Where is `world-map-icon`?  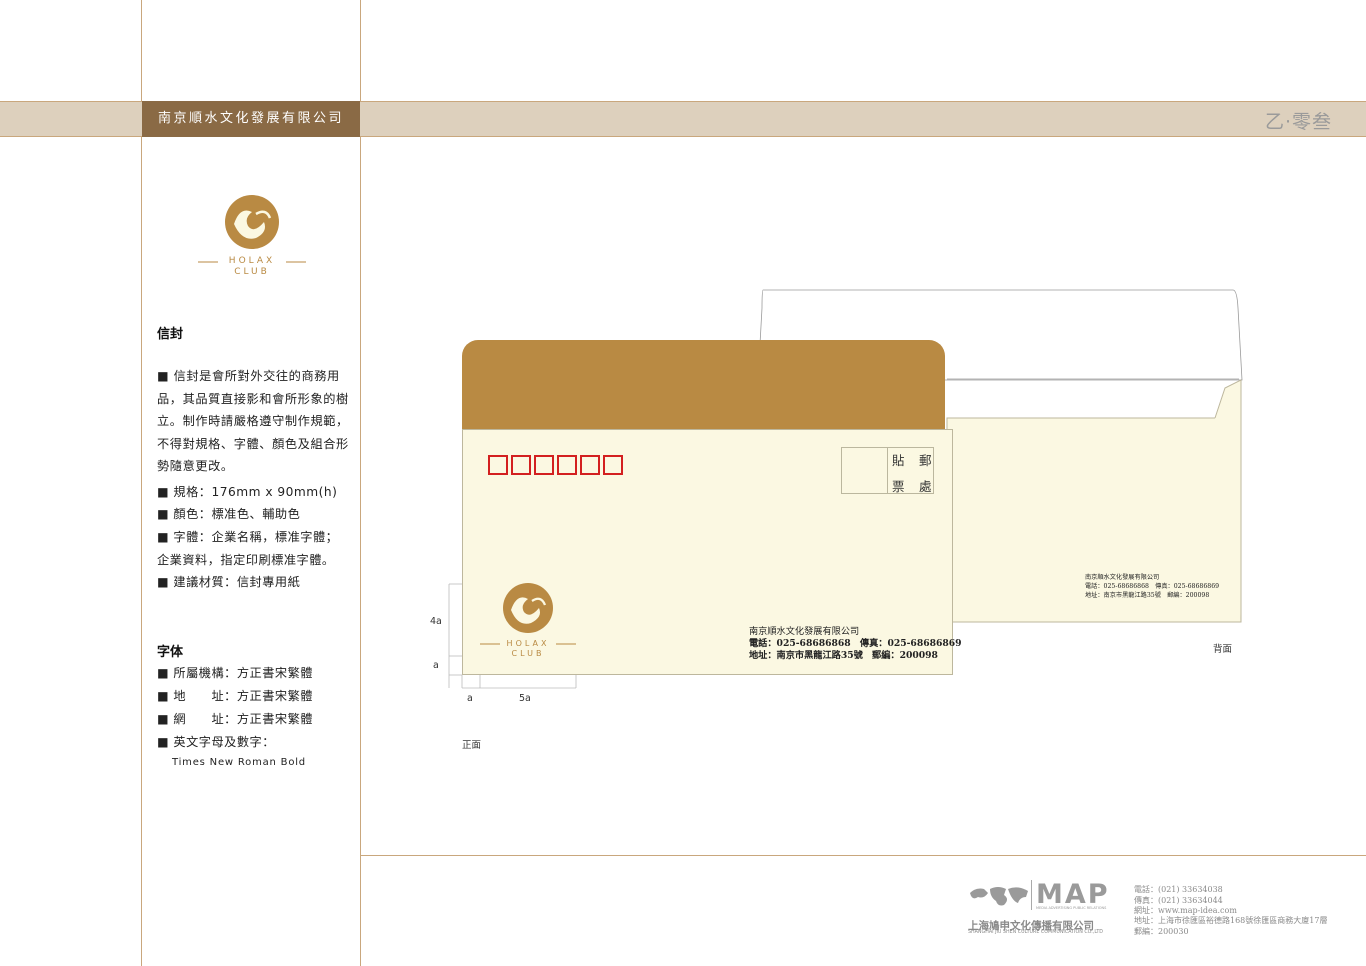
world-map-icon is located at coordinates (999, 896).